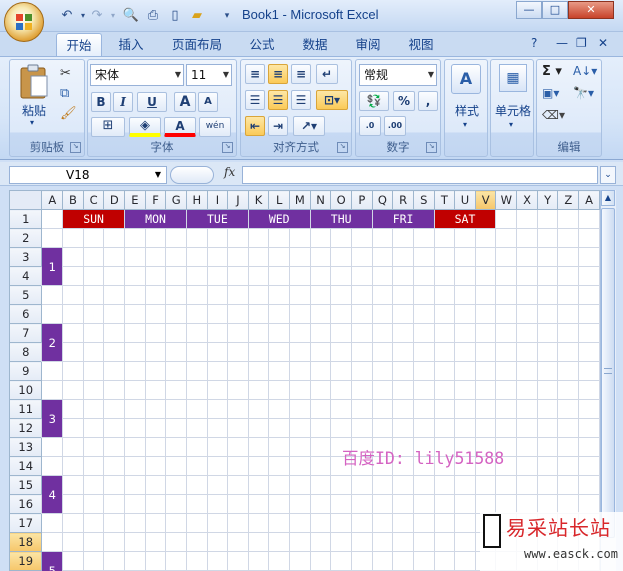  What do you see at coordinates (279, 219) in the screenshot?
I see `day-header-cell: WED` at bounding box center [279, 219].